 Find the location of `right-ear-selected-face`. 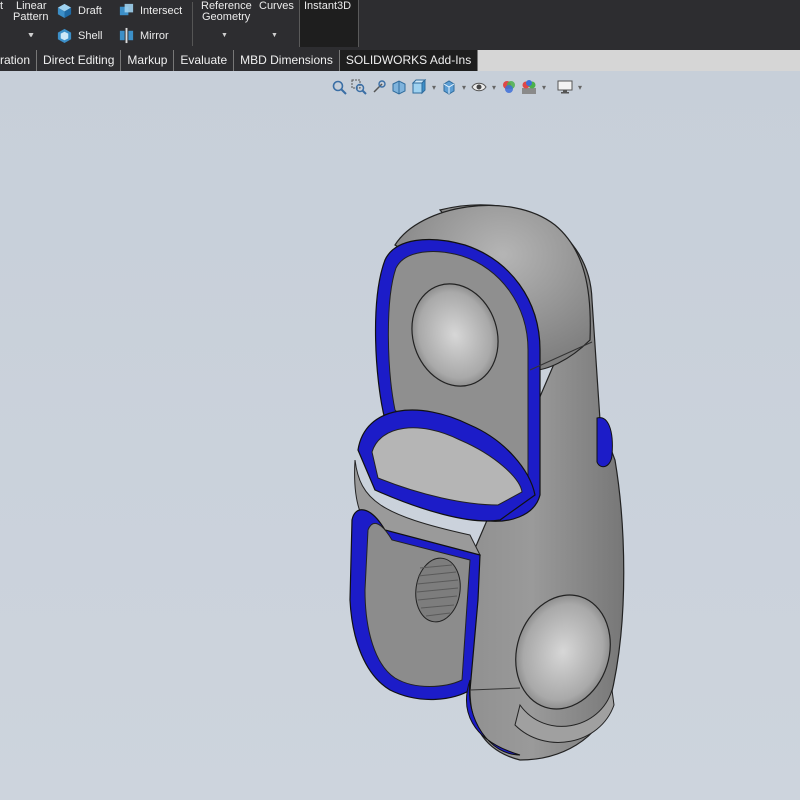

right-ear-selected-face is located at coordinates (604, 442).